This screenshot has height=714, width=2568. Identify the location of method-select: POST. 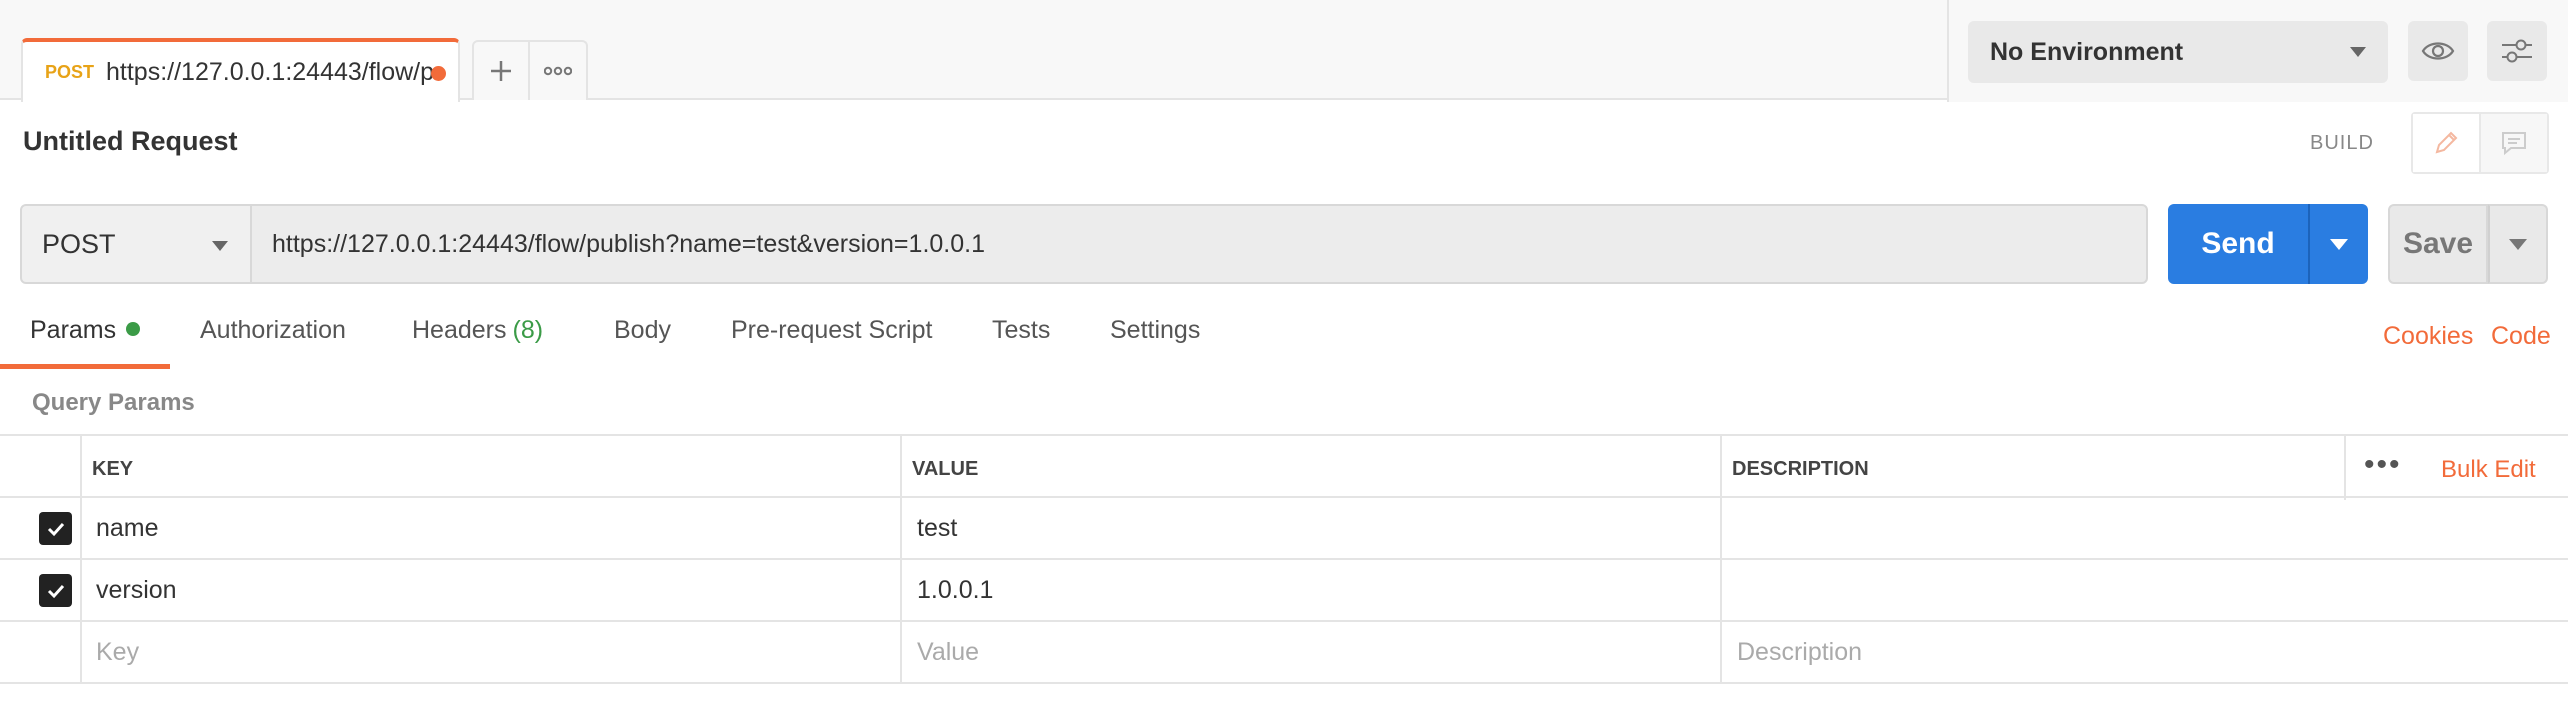
(136, 244).